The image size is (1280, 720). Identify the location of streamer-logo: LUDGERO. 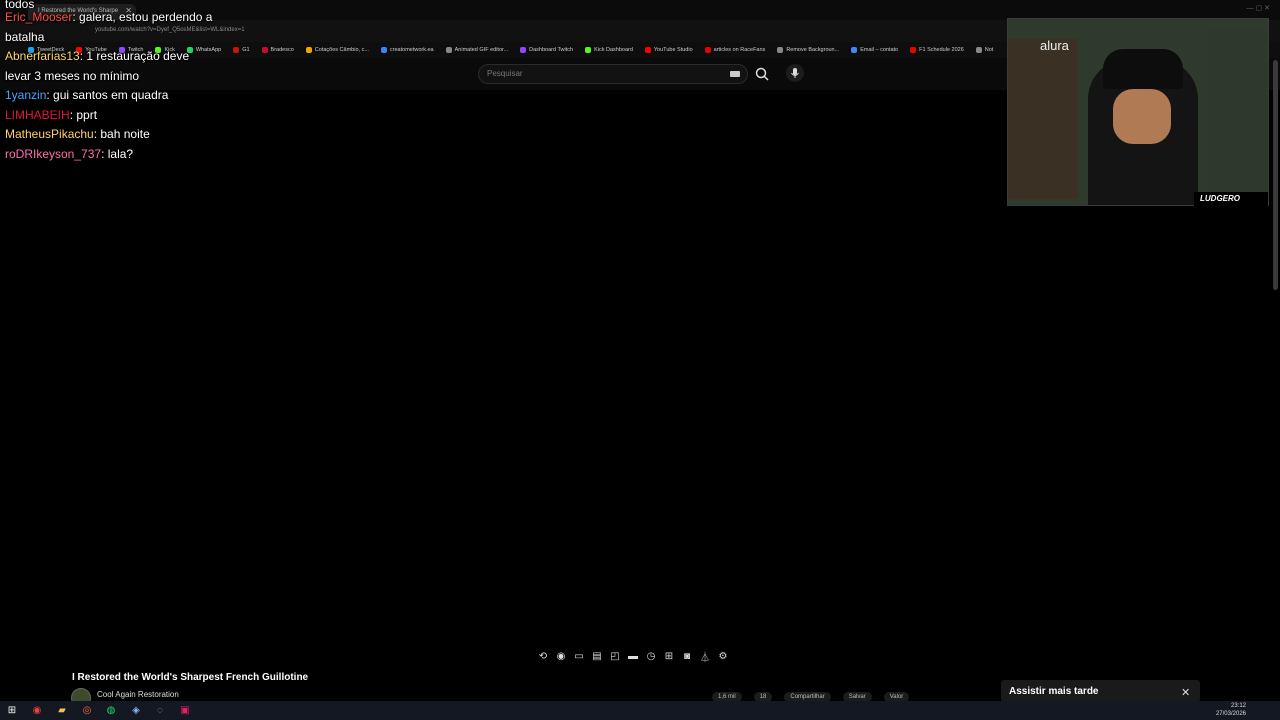
(1231, 199).